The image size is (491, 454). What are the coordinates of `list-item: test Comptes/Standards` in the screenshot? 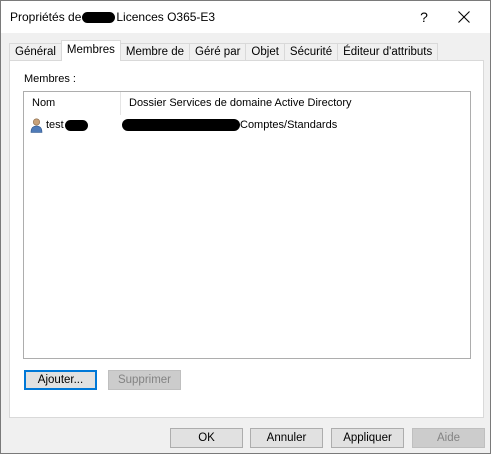 It's located at (247, 125).